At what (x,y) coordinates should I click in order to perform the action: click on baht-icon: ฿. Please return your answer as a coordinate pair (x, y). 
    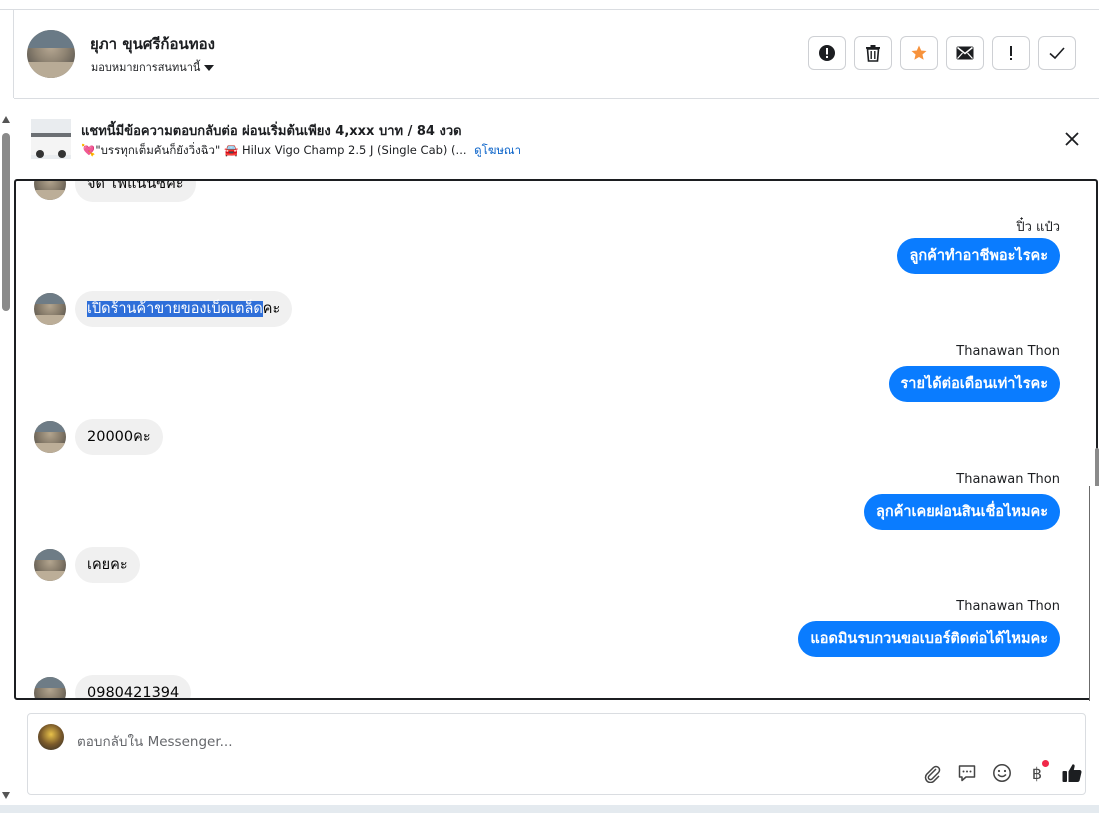
    Looking at the image, I should click on (1037, 773).